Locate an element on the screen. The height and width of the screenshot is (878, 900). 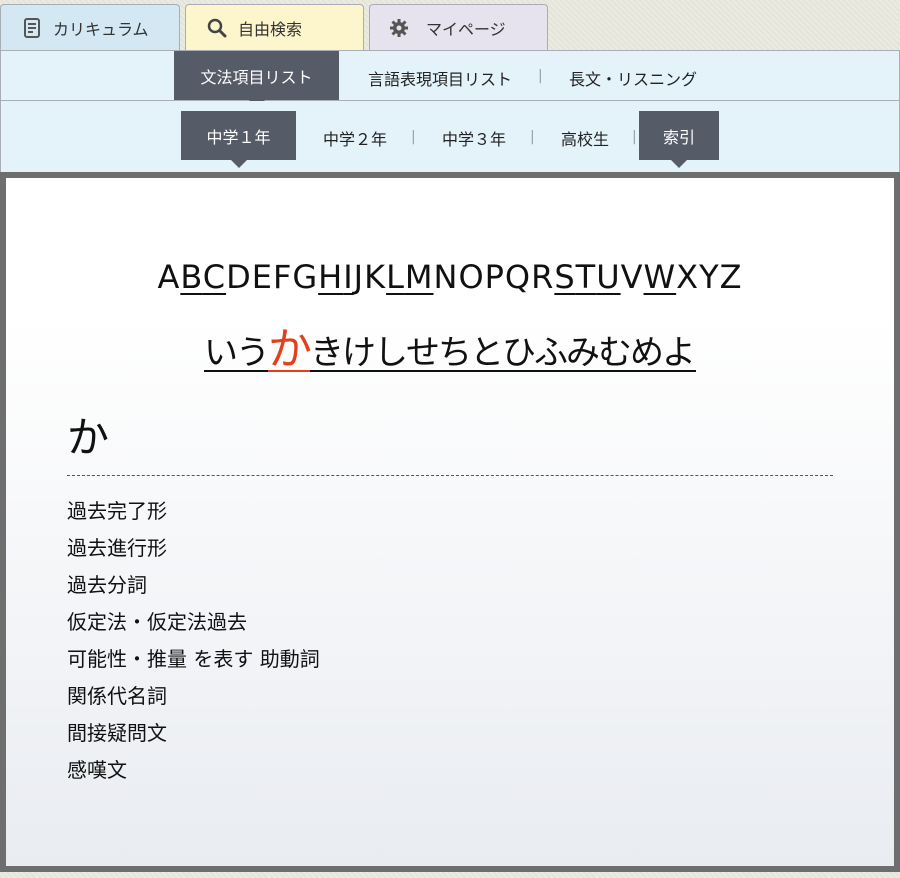
alphabet-link: T is located at coordinates (586, 277).